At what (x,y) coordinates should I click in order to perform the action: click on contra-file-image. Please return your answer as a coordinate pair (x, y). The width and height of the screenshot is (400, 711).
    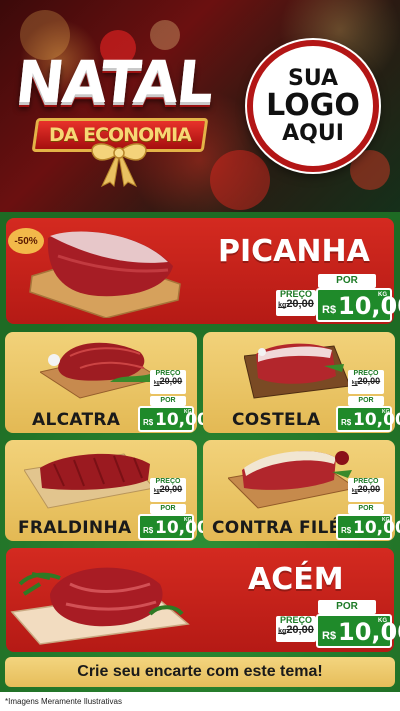
    Looking at the image, I should click on (293, 480).